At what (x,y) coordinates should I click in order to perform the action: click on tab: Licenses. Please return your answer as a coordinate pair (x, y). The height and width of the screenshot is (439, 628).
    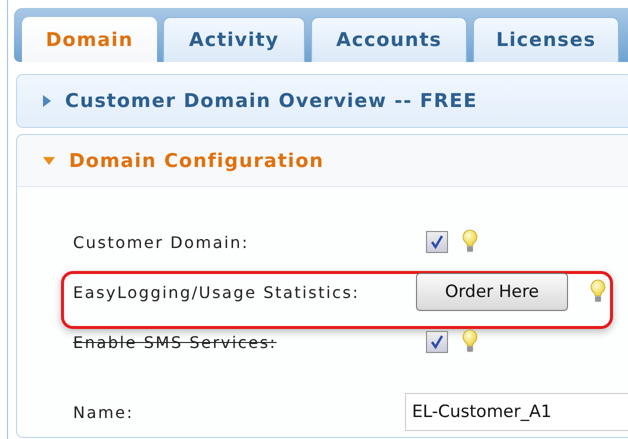
    Looking at the image, I should click on (546, 39).